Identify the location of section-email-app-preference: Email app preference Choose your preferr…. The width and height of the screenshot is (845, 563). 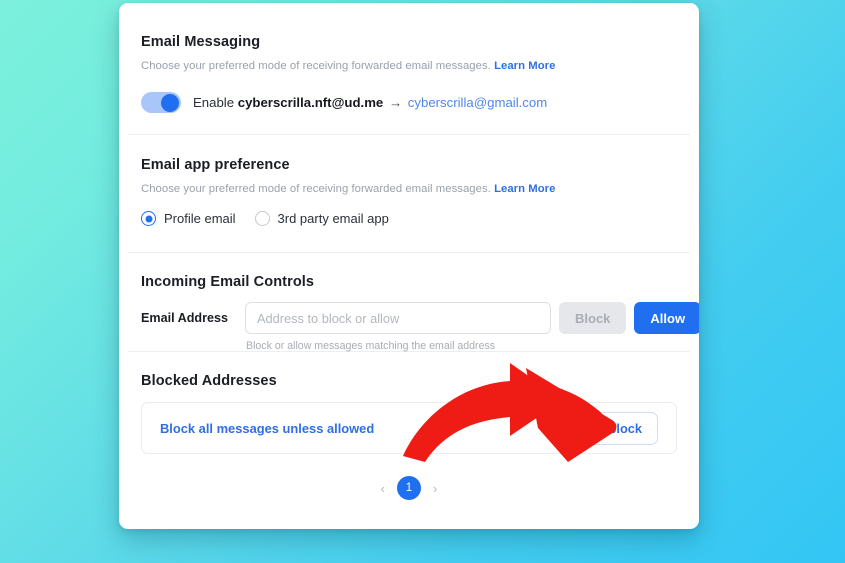
(409, 193).